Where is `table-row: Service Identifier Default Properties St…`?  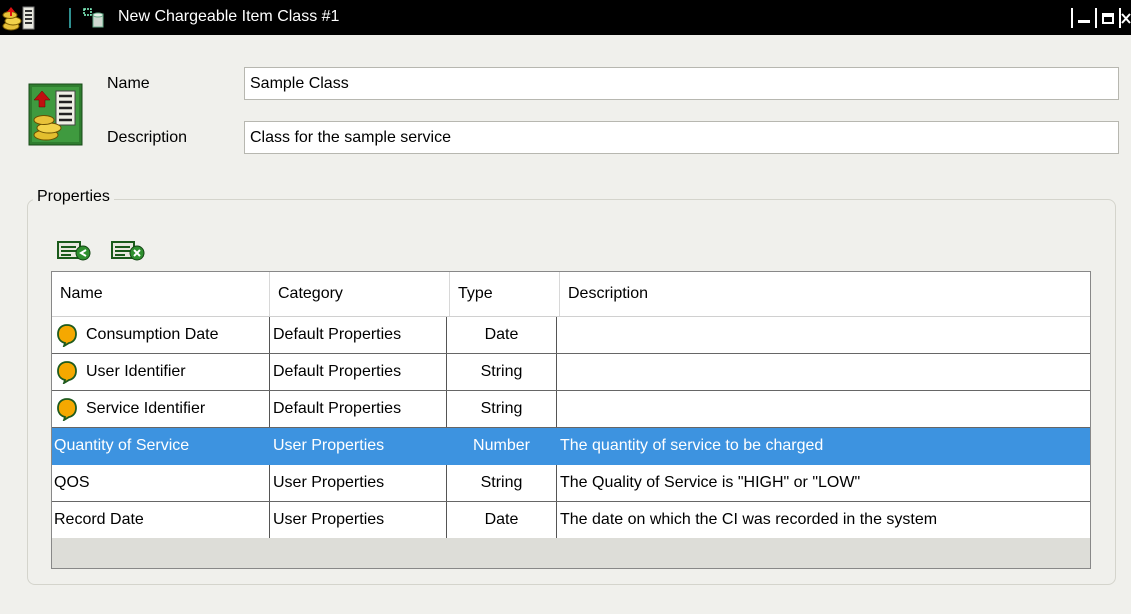
table-row: Service Identifier Default Properties St… is located at coordinates (571, 409).